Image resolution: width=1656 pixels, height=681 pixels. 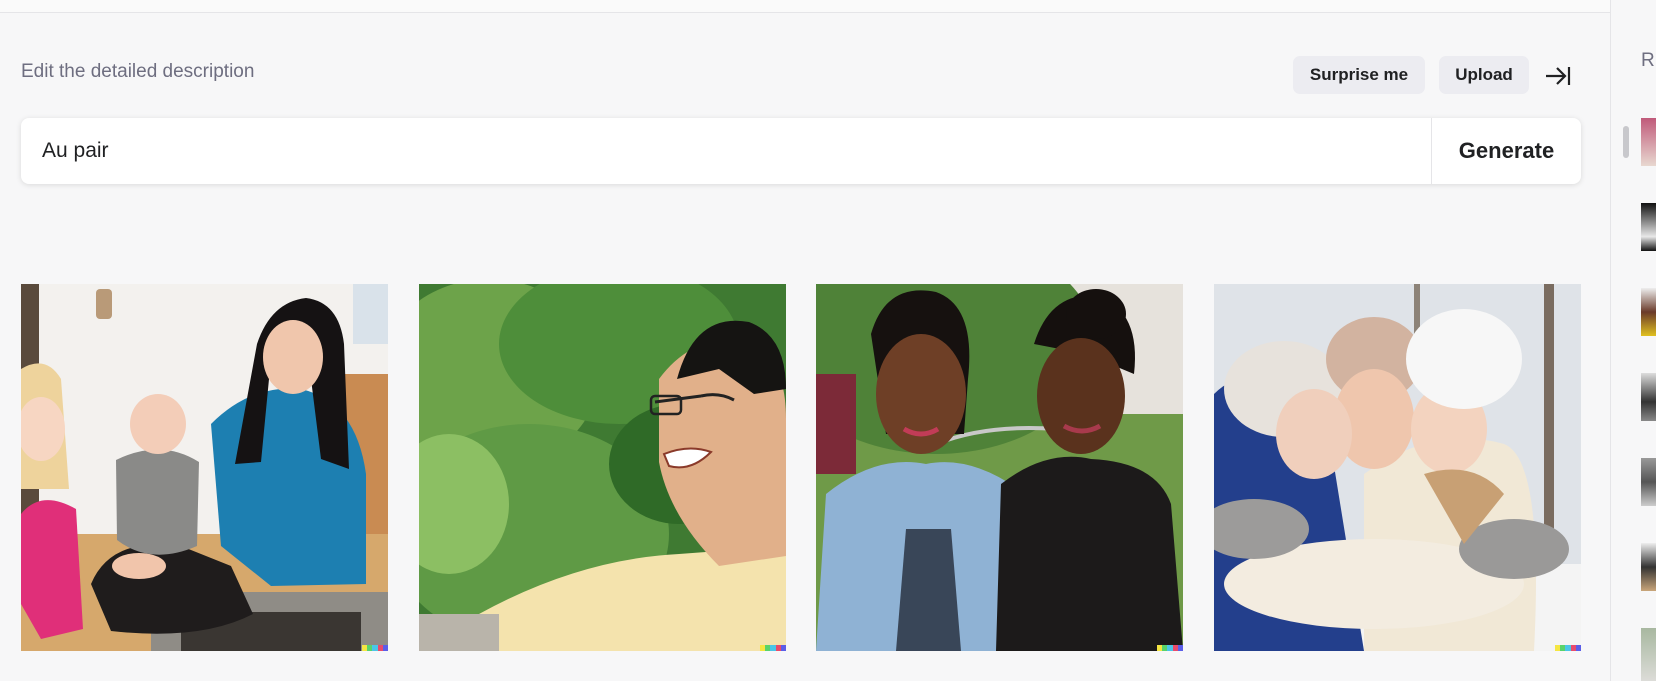 What do you see at coordinates (1359, 75) in the screenshot?
I see `surprise-me-button: Surprise me` at bounding box center [1359, 75].